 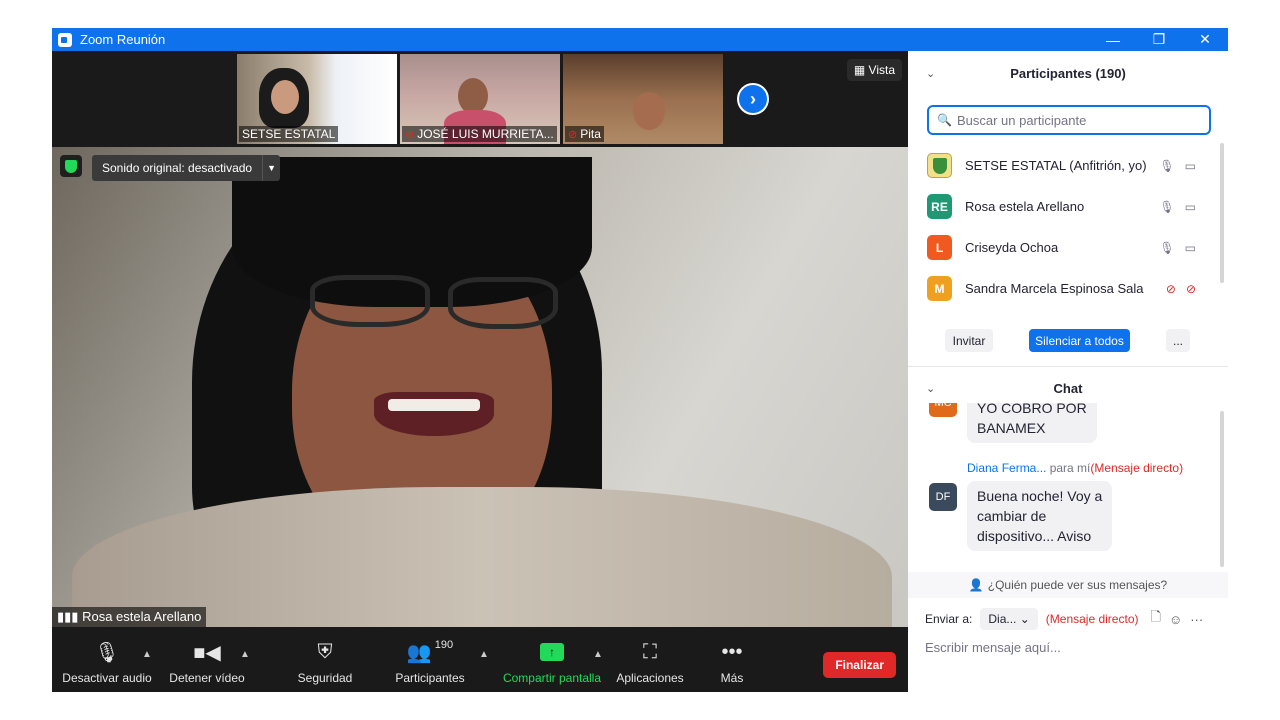 I want to click on crest-icon, so click(x=939, y=165).